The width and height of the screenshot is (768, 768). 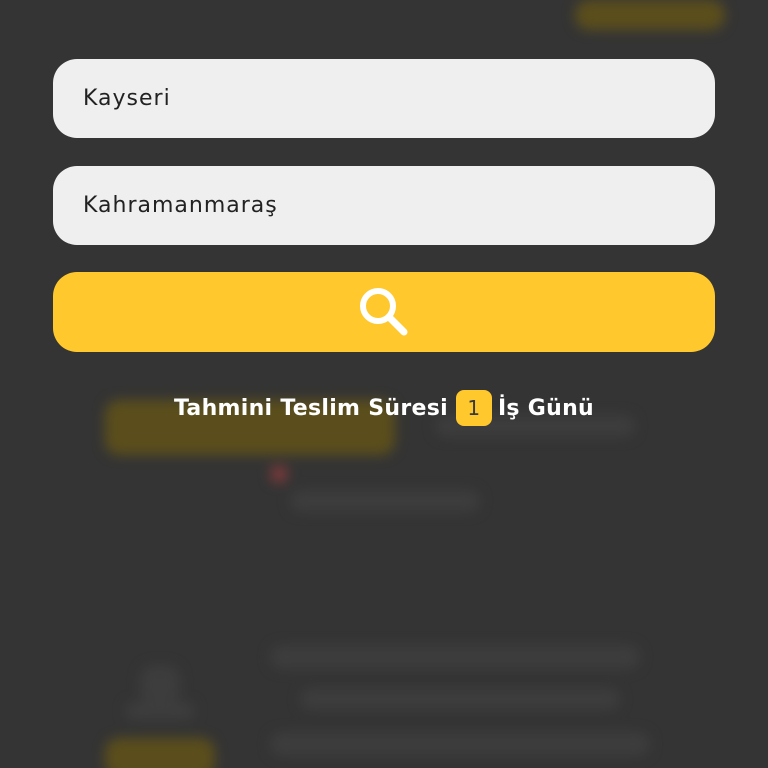 What do you see at coordinates (310, 408) in the screenshot?
I see `estimate-label: Tahmini Teslim Süresi` at bounding box center [310, 408].